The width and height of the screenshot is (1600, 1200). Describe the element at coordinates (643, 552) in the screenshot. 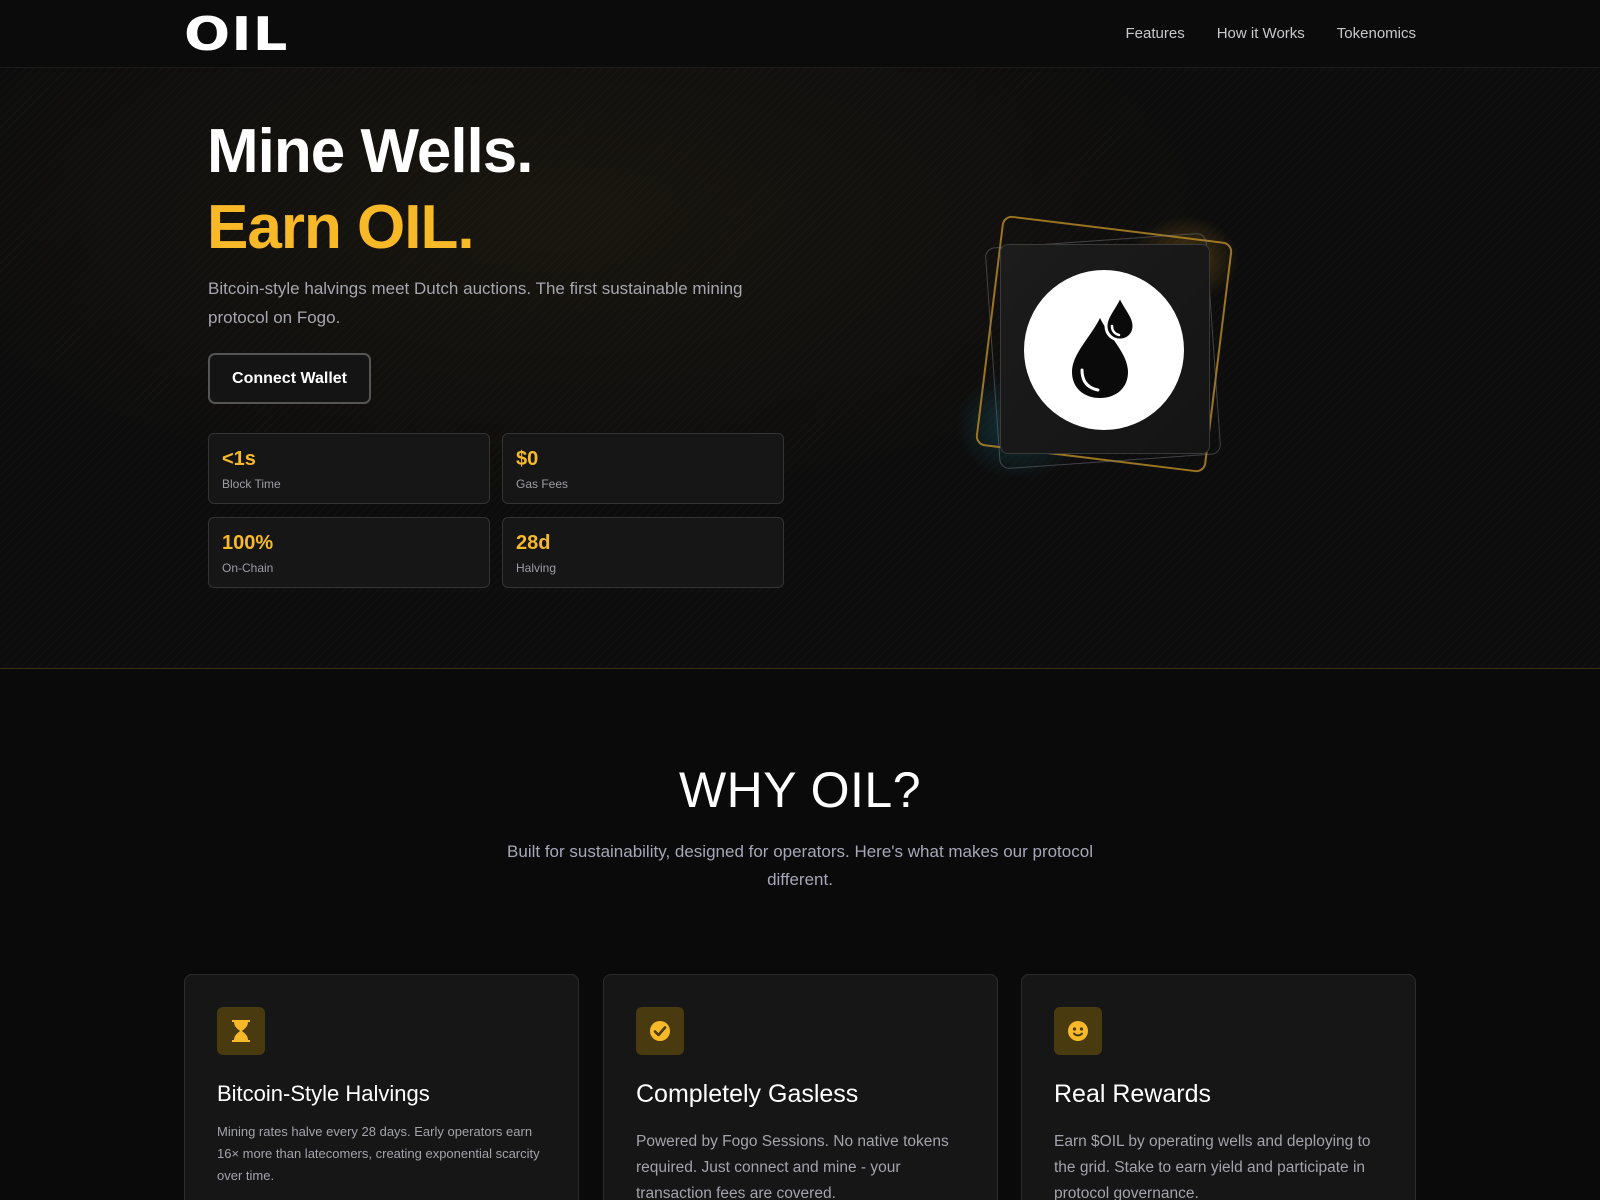

I see `stat-halving: 28d Halving` at that location.